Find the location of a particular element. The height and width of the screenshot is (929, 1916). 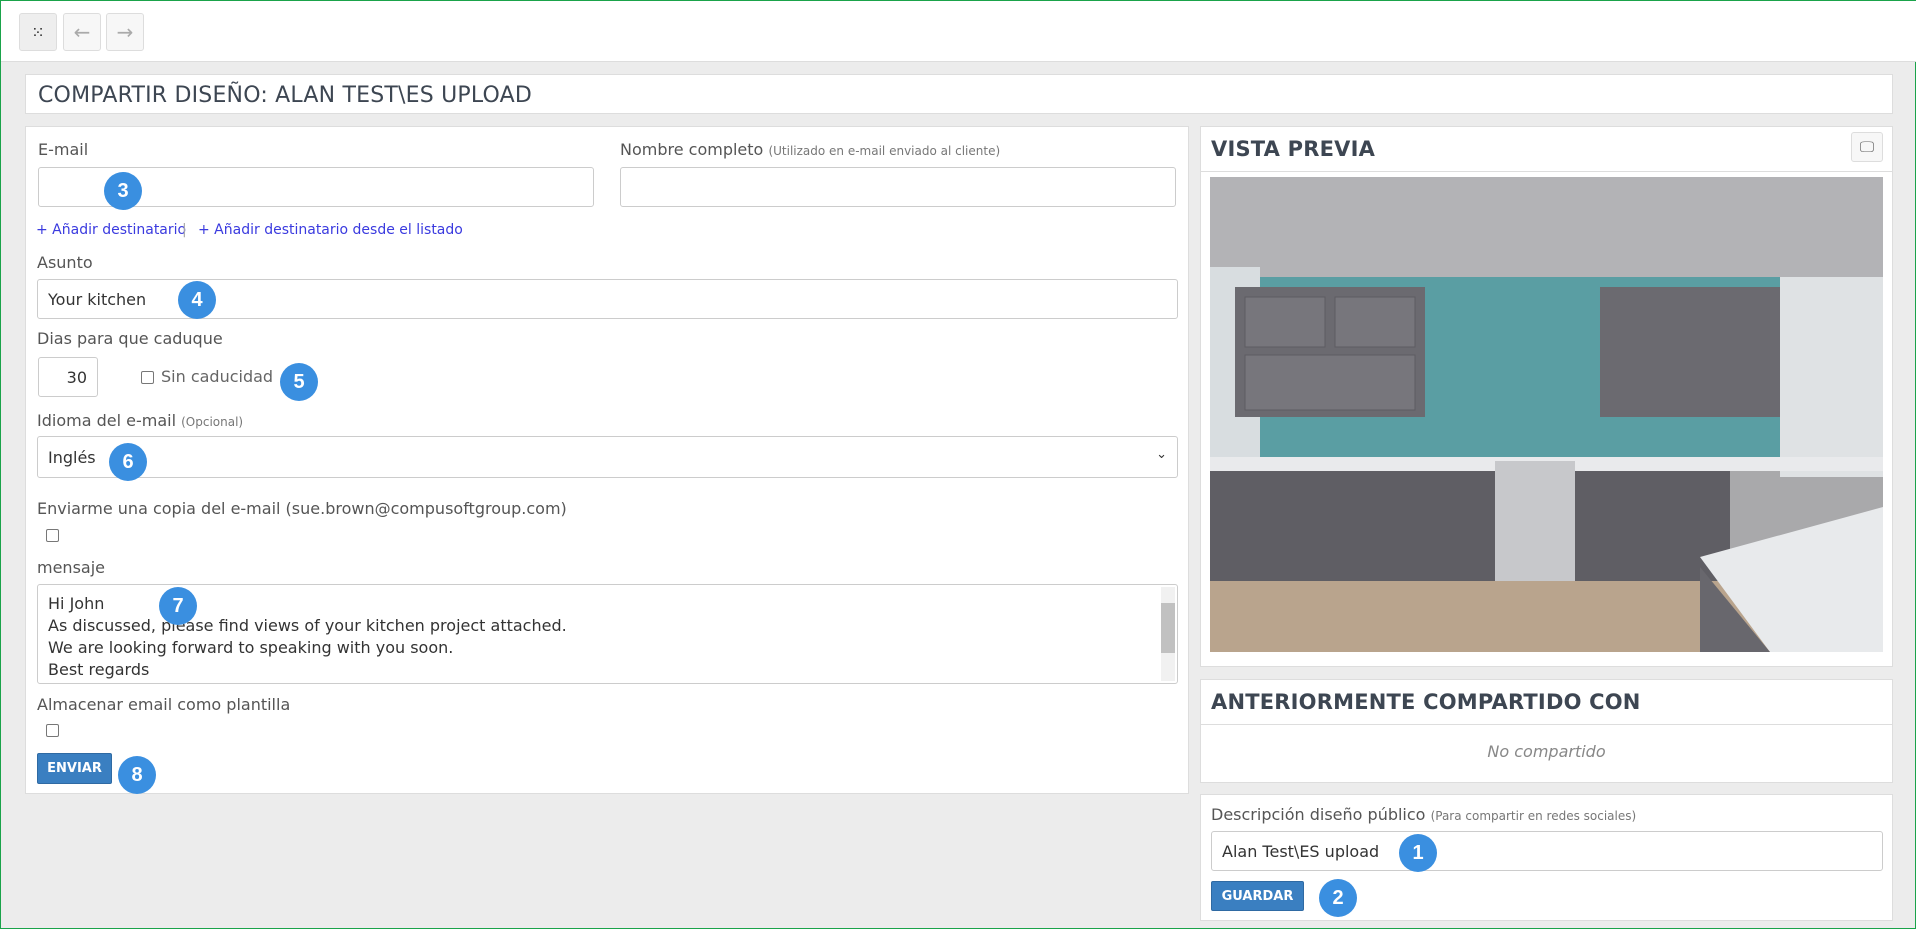

arrow-left-icon: ← is located at coordinates (82, 32).